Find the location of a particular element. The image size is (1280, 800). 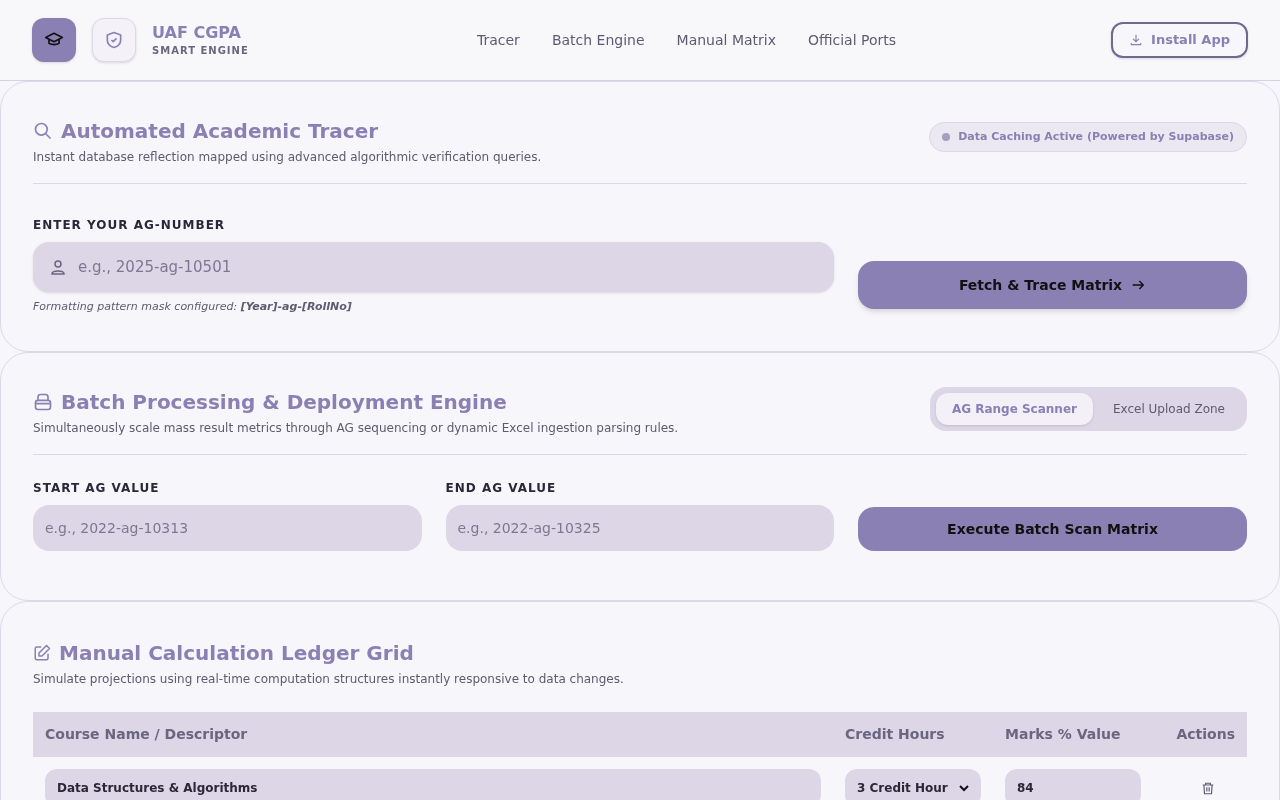

section-description: Simulate projections using real-time computation structures instantly responsive to data changes. is located at coordinates (329, 679).